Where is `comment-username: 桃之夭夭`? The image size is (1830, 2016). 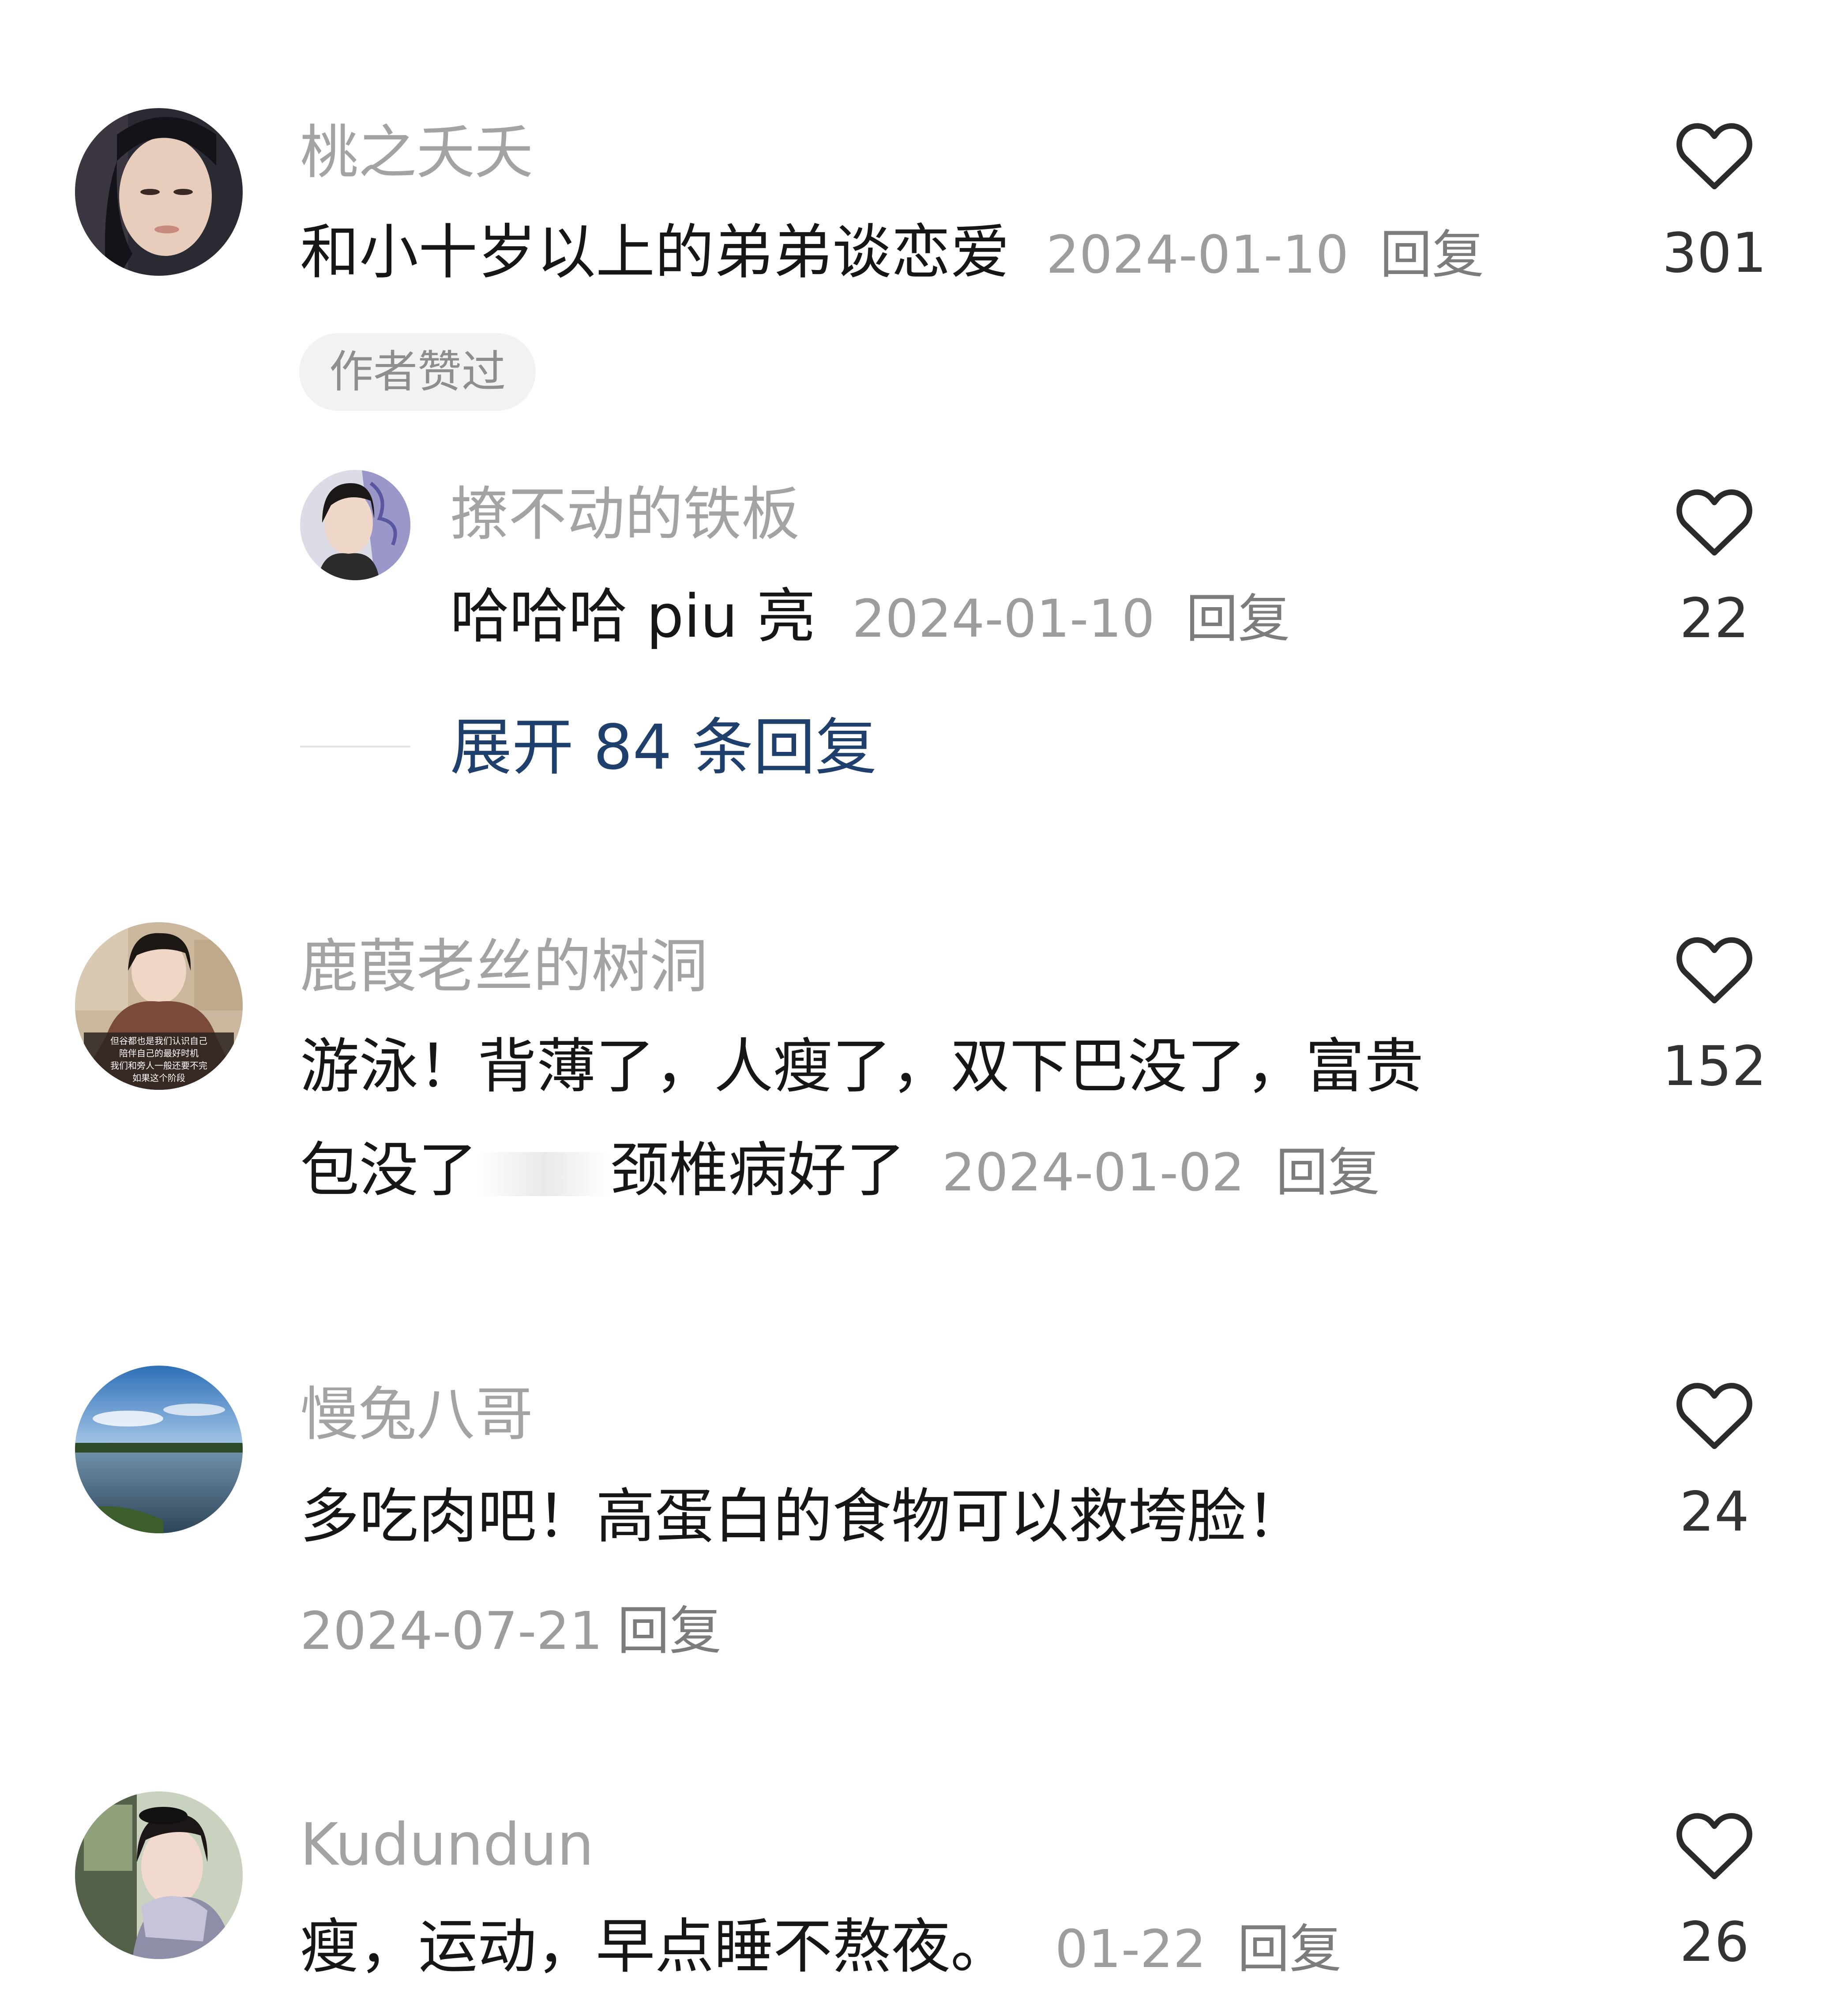 comment-username: 桃之夭夭 is located at coordinates (417, 153).